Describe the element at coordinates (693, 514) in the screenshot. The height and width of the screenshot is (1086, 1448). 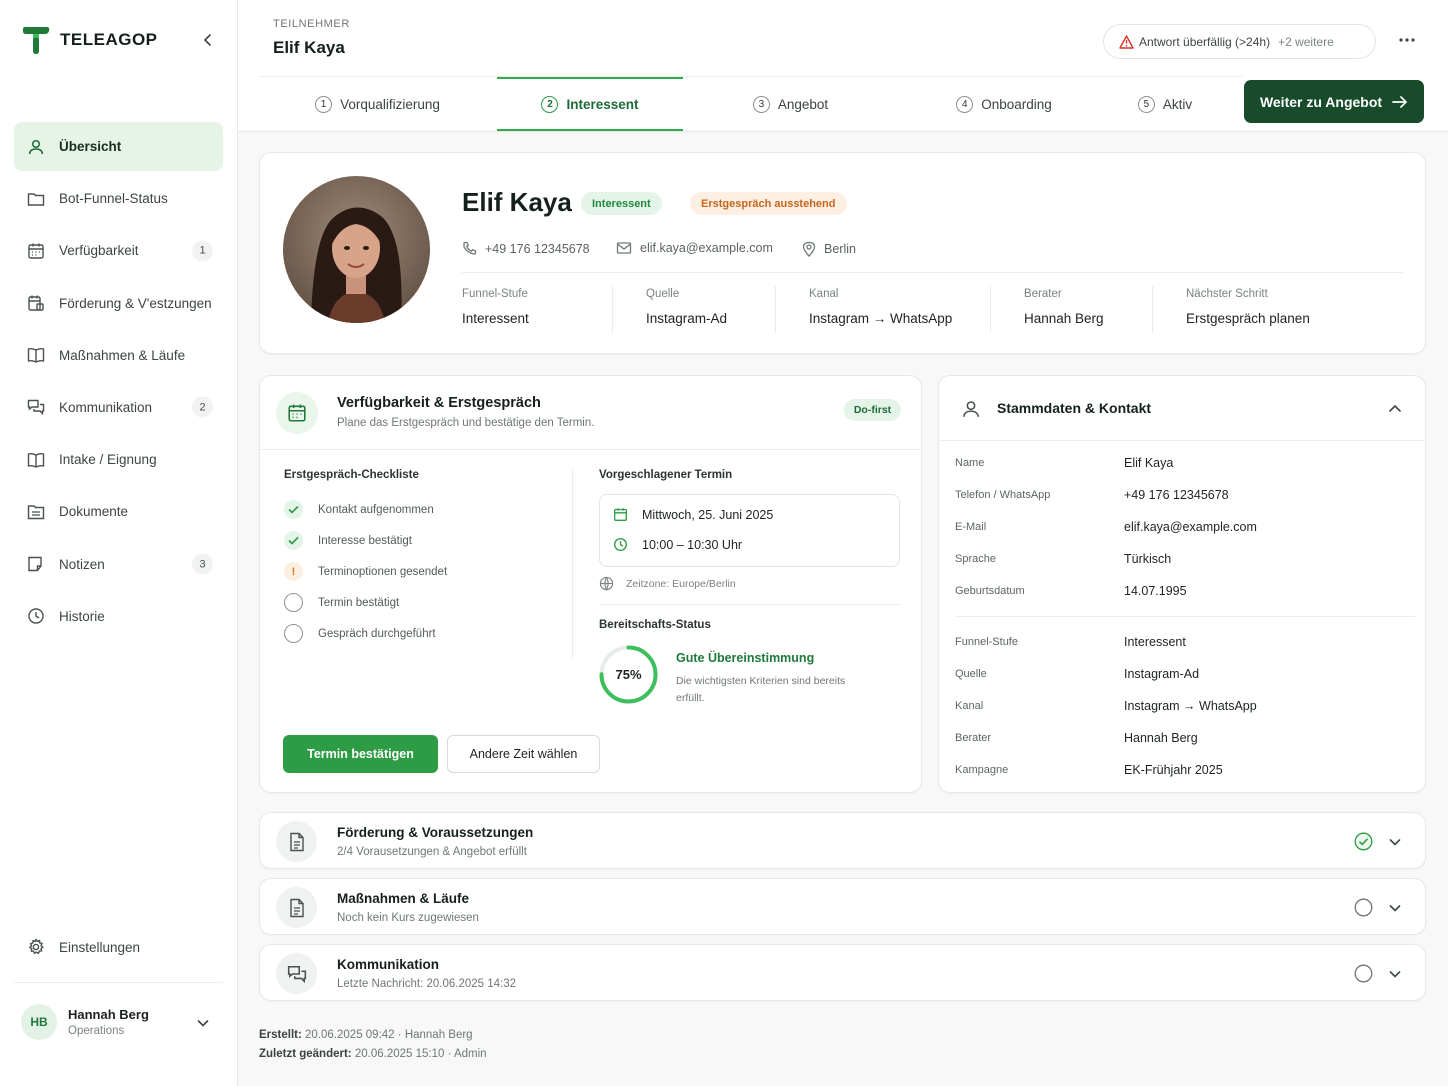
I see `appointment-date: Mittwoch, 25. Juni 2025` at that location.